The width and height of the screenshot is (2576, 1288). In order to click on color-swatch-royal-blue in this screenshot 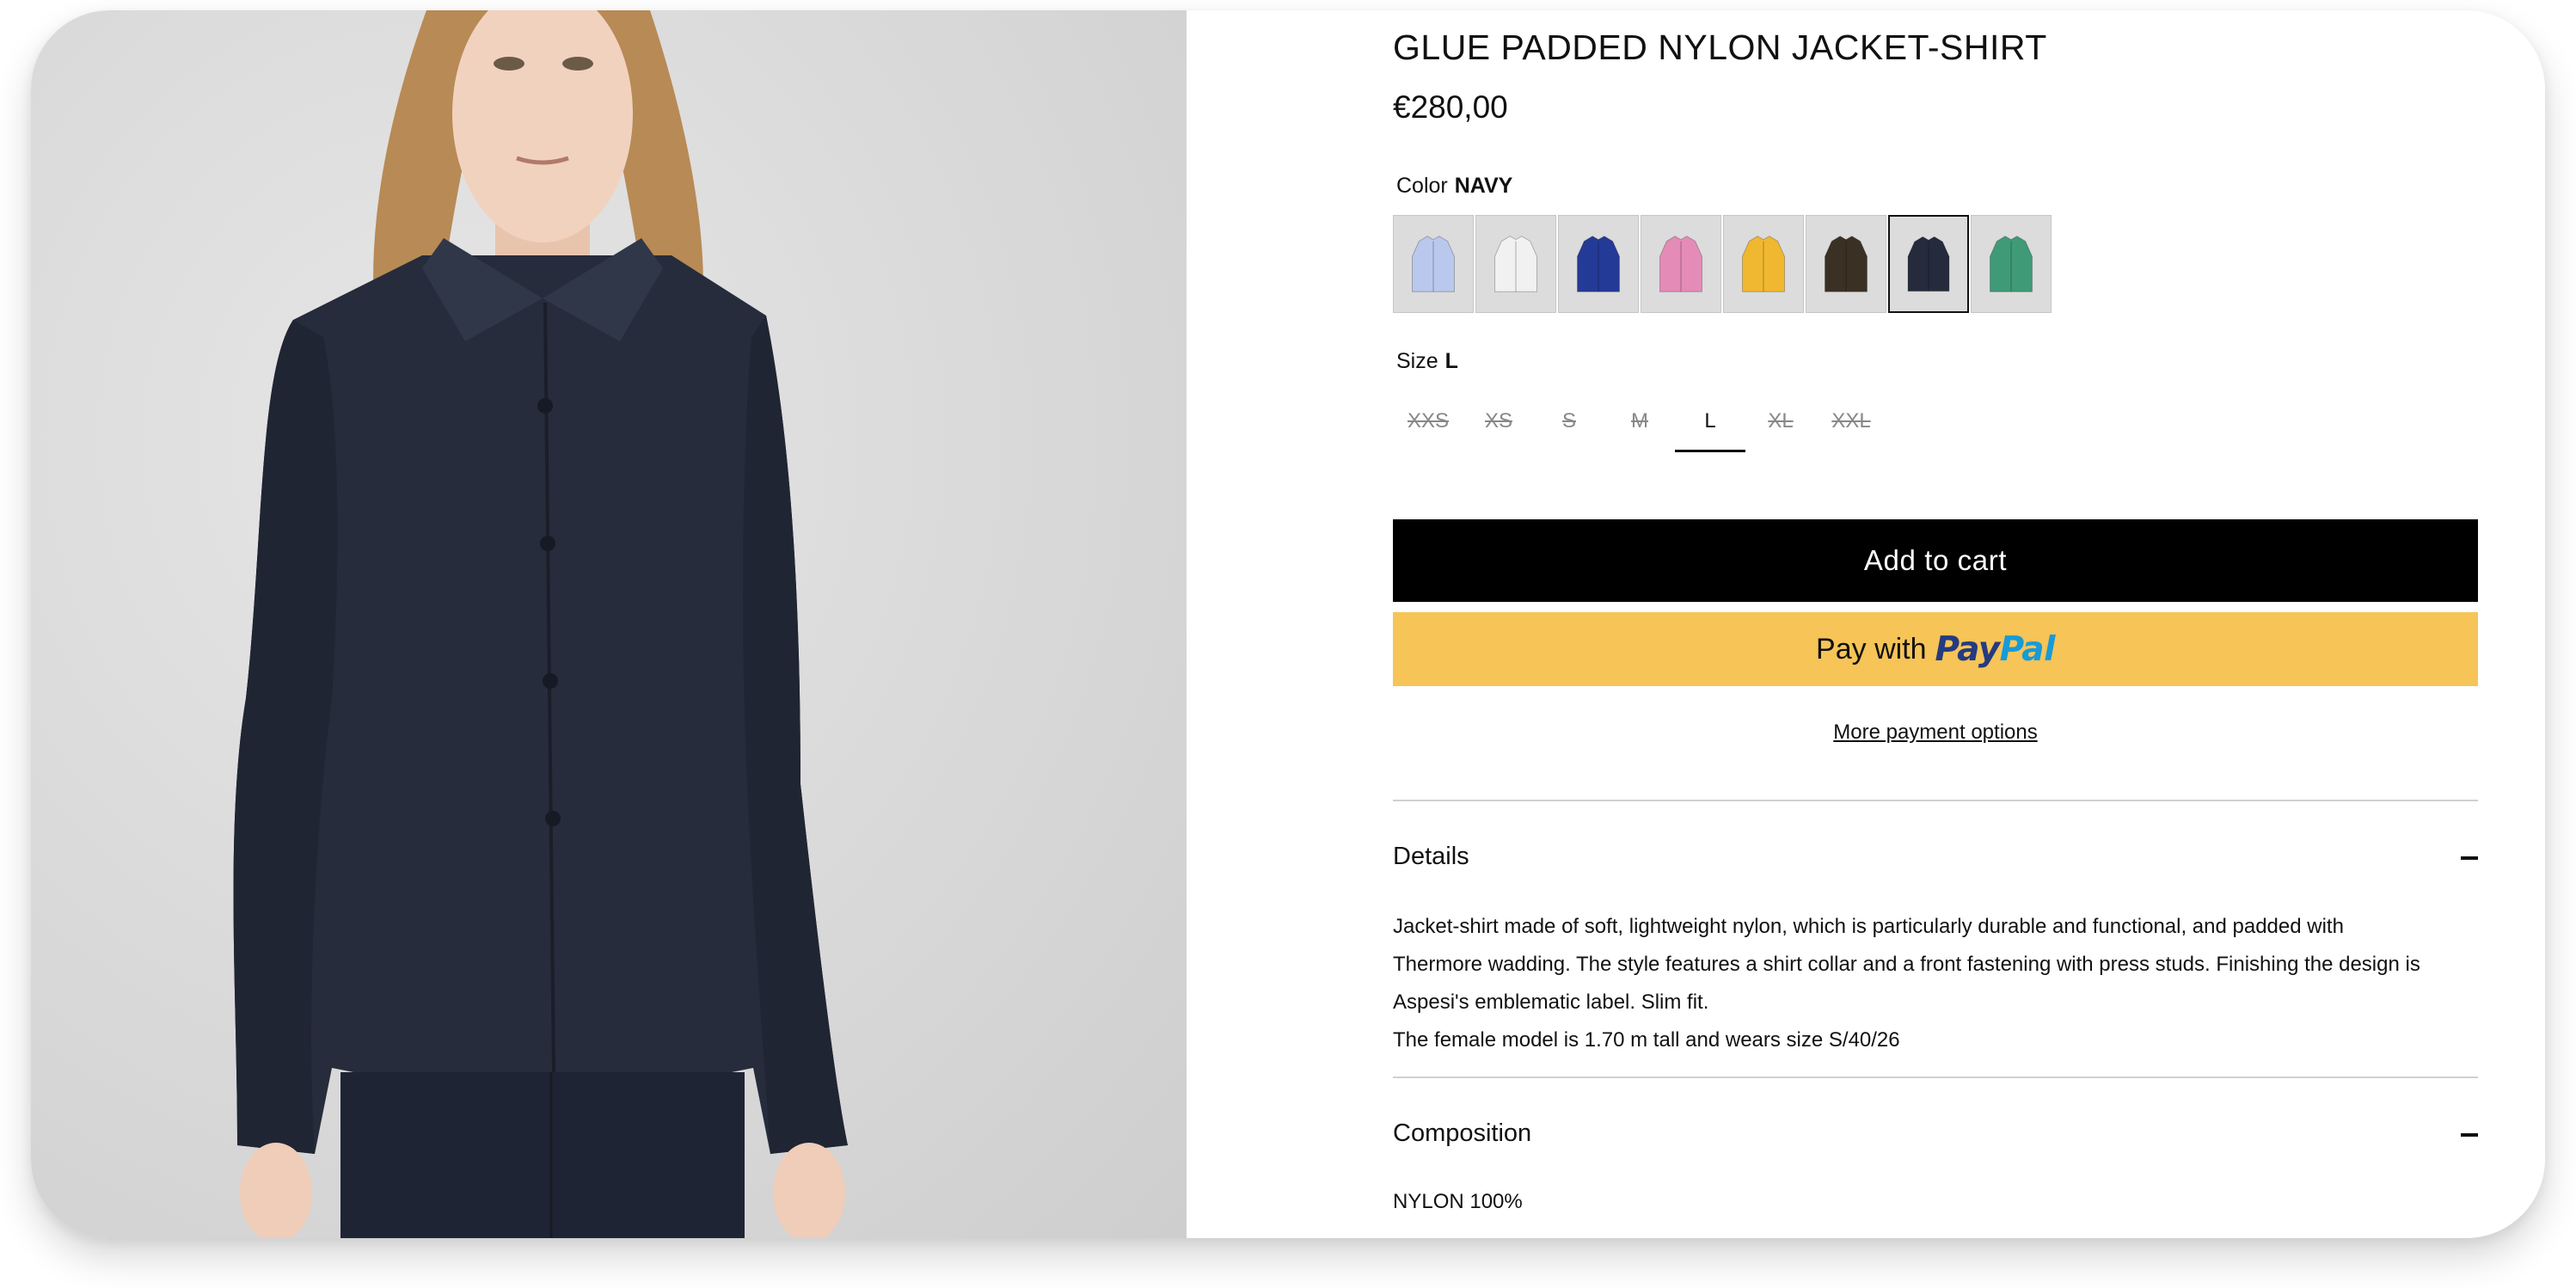, I will do `click(1598, 264)`.